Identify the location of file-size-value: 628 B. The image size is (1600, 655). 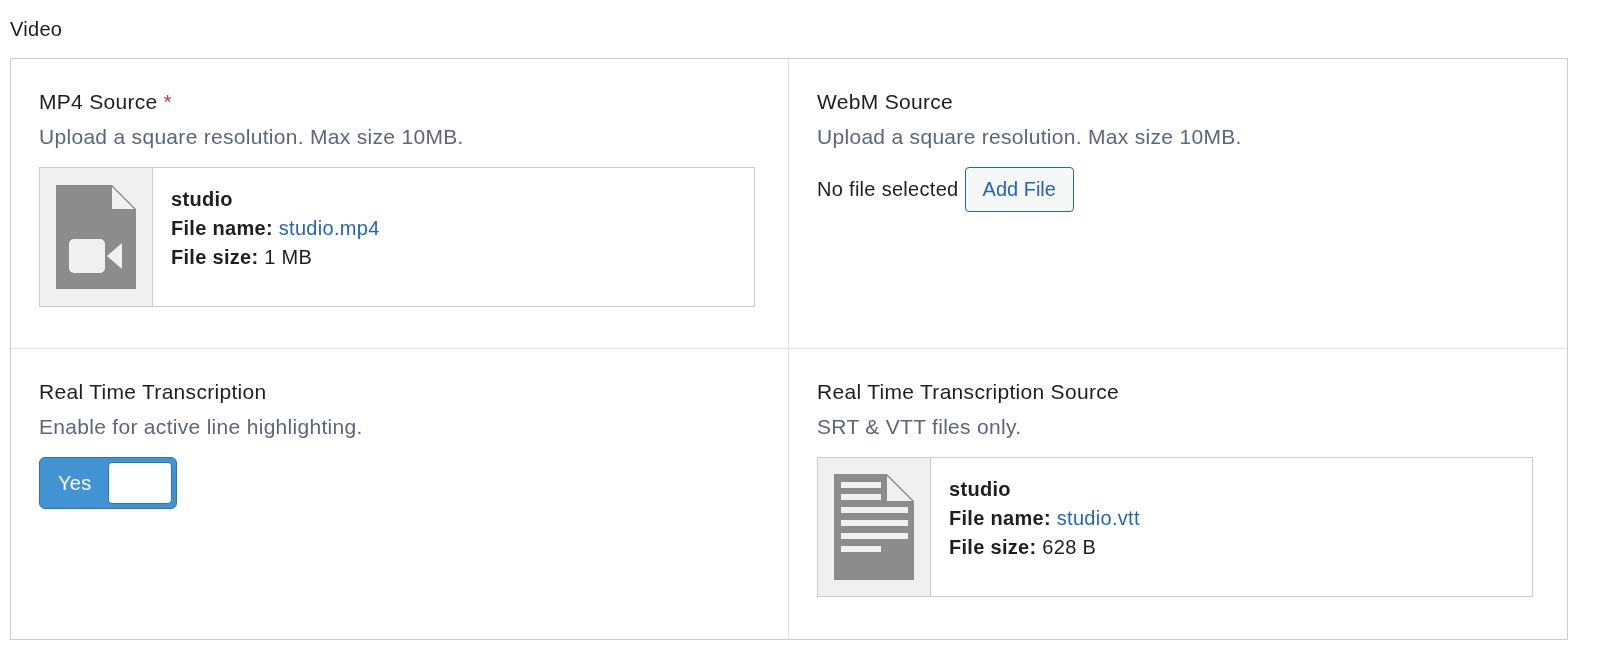
(1069, 547).